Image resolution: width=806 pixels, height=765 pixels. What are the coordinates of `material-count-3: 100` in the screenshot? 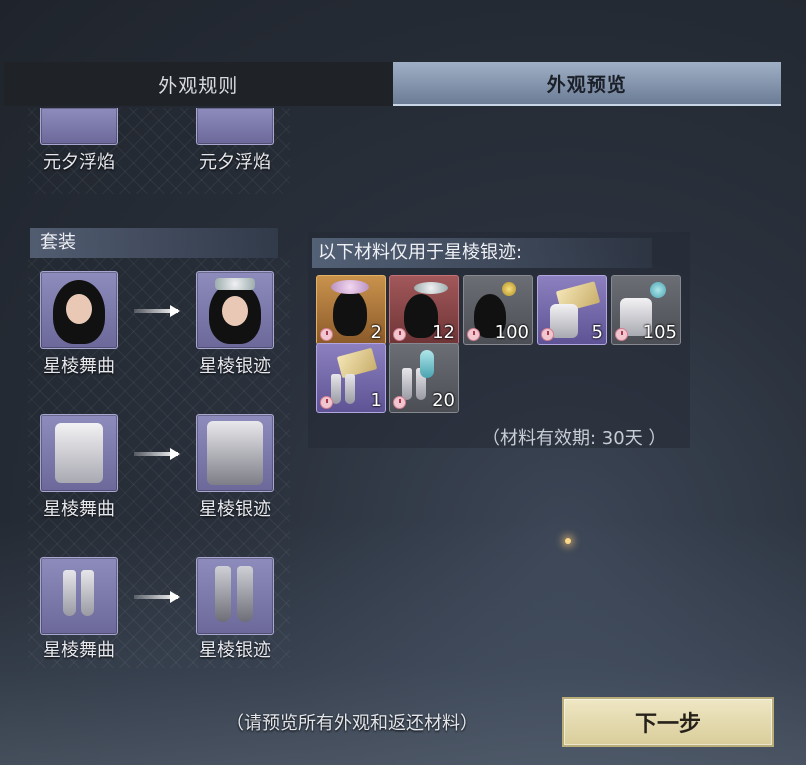 It's located at (511, 332).